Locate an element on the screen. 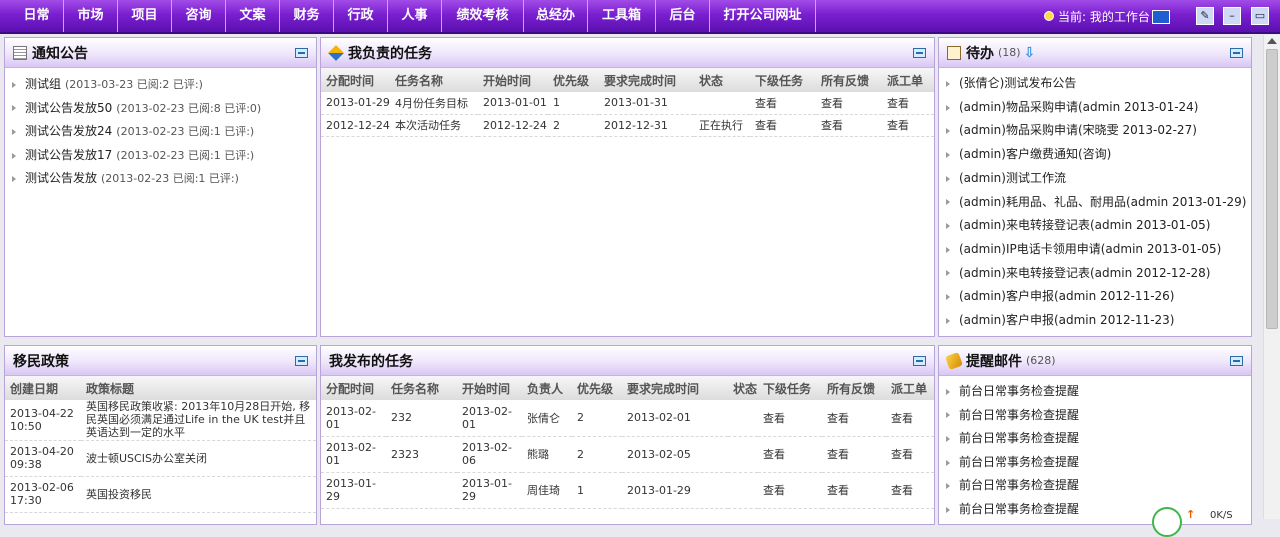 This screenshot has height=537, width=1280. table-cell: 正在执行 is located at coordinates (722, 125).